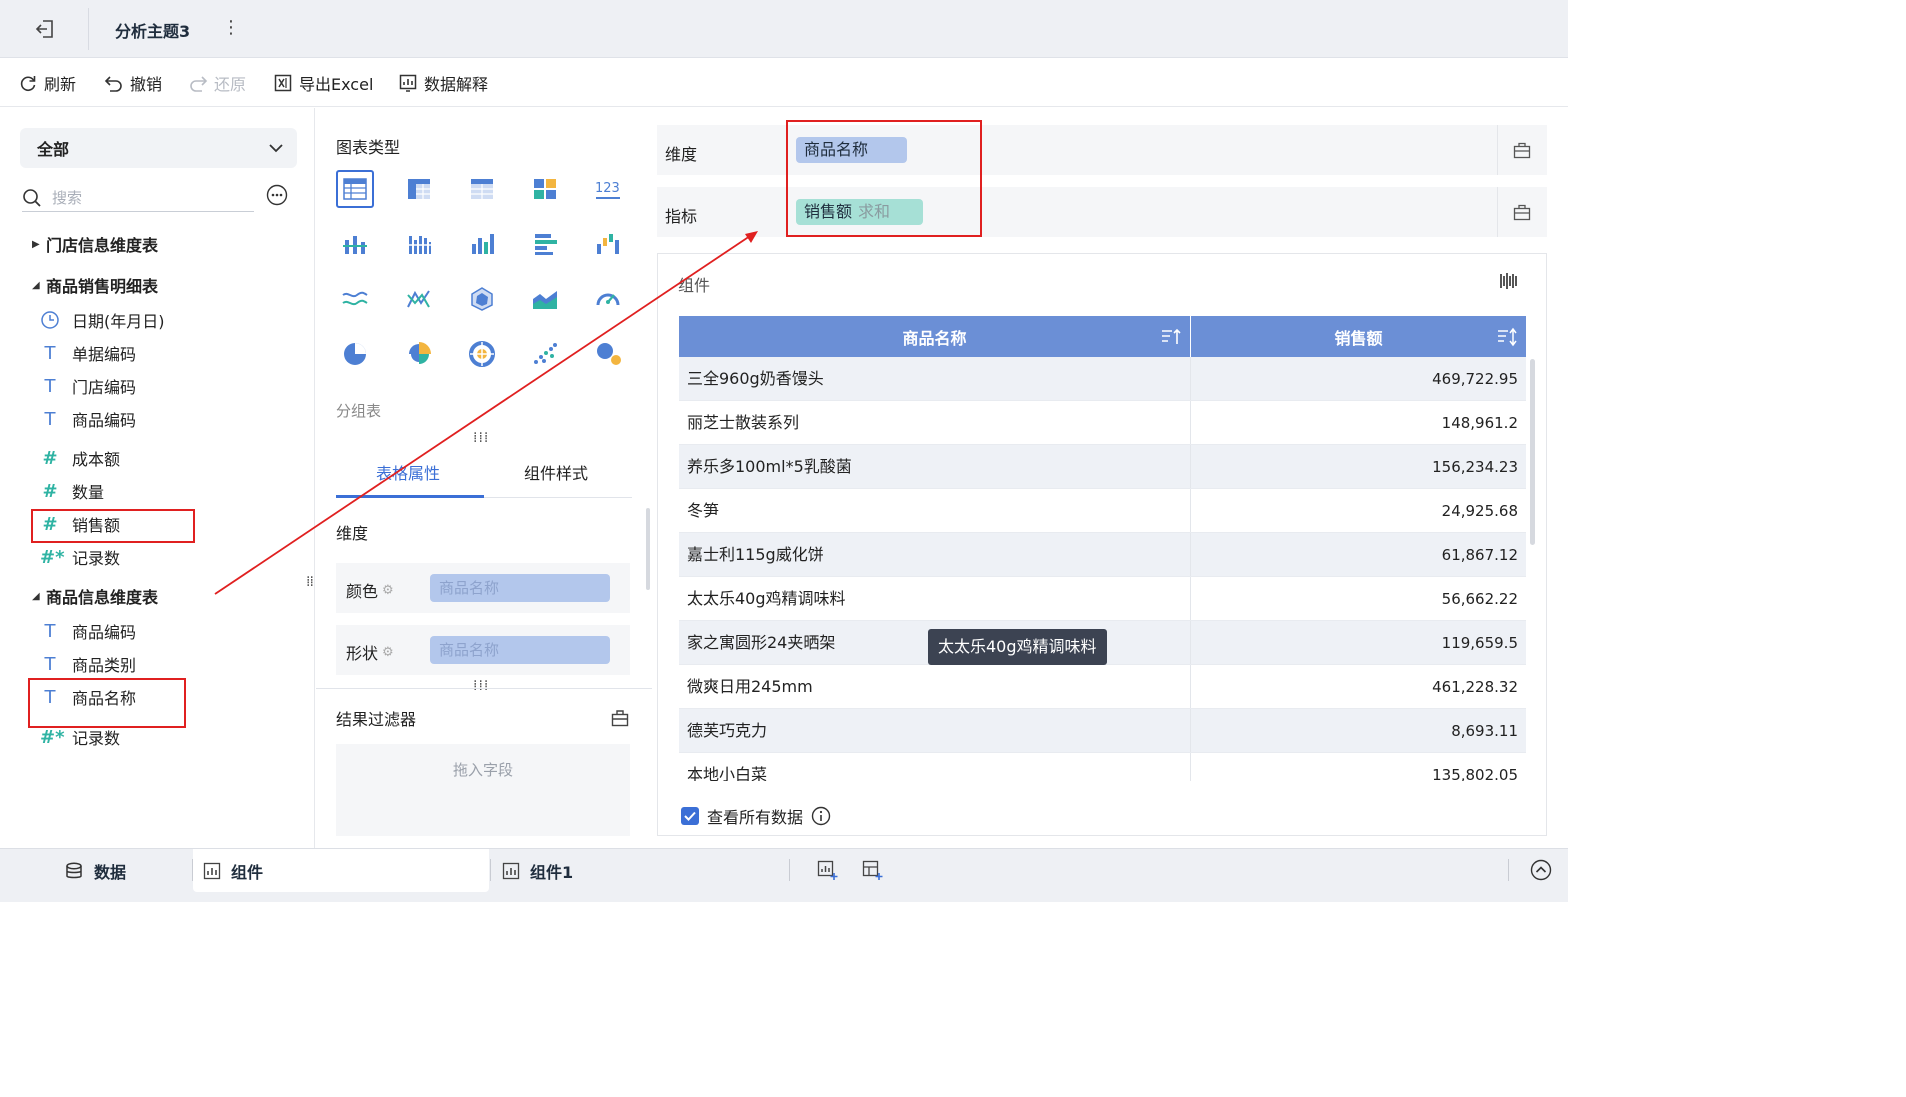 This screenshot has height=1097, width=1906. I want to click on drag-handle-icon: ⁞⁞⁞, so click(481, 686).